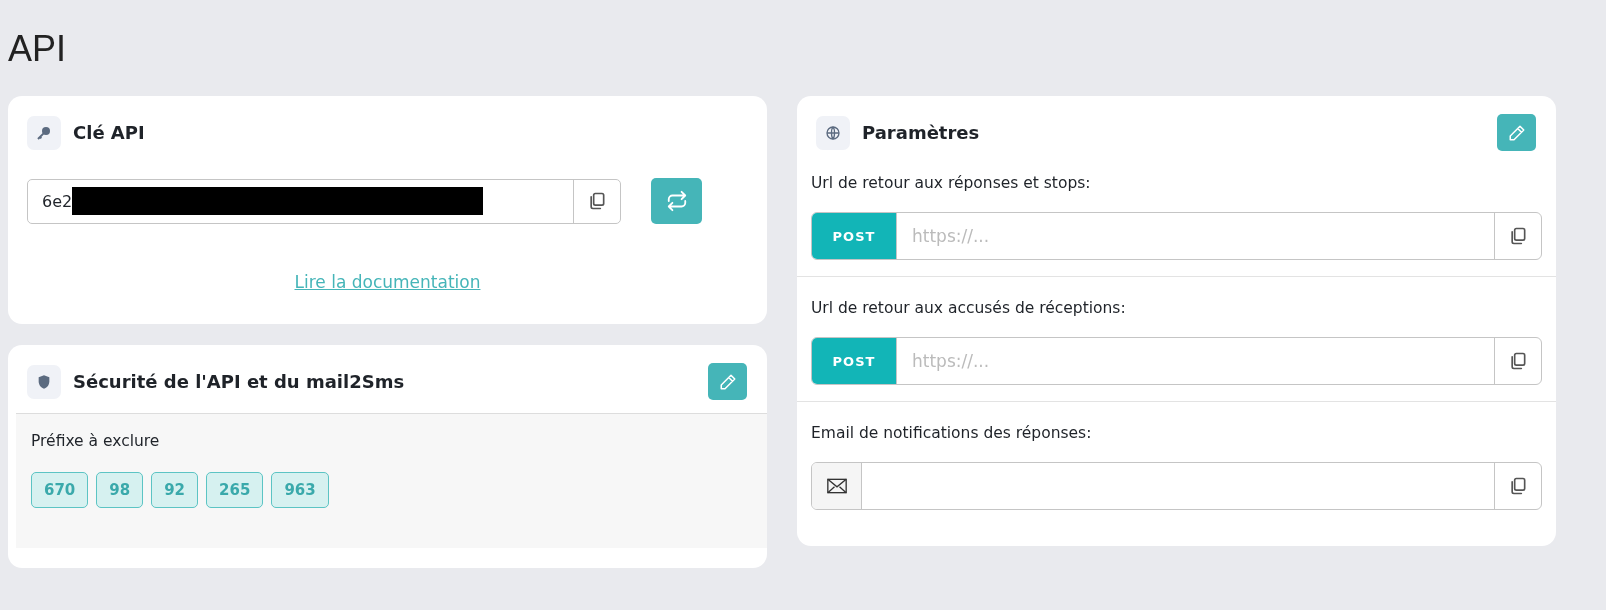 This screenshot has width=1606, height=610. Describe the element at coordinates (38, 49) in the screenshot. I see `page-title: API` at that location.